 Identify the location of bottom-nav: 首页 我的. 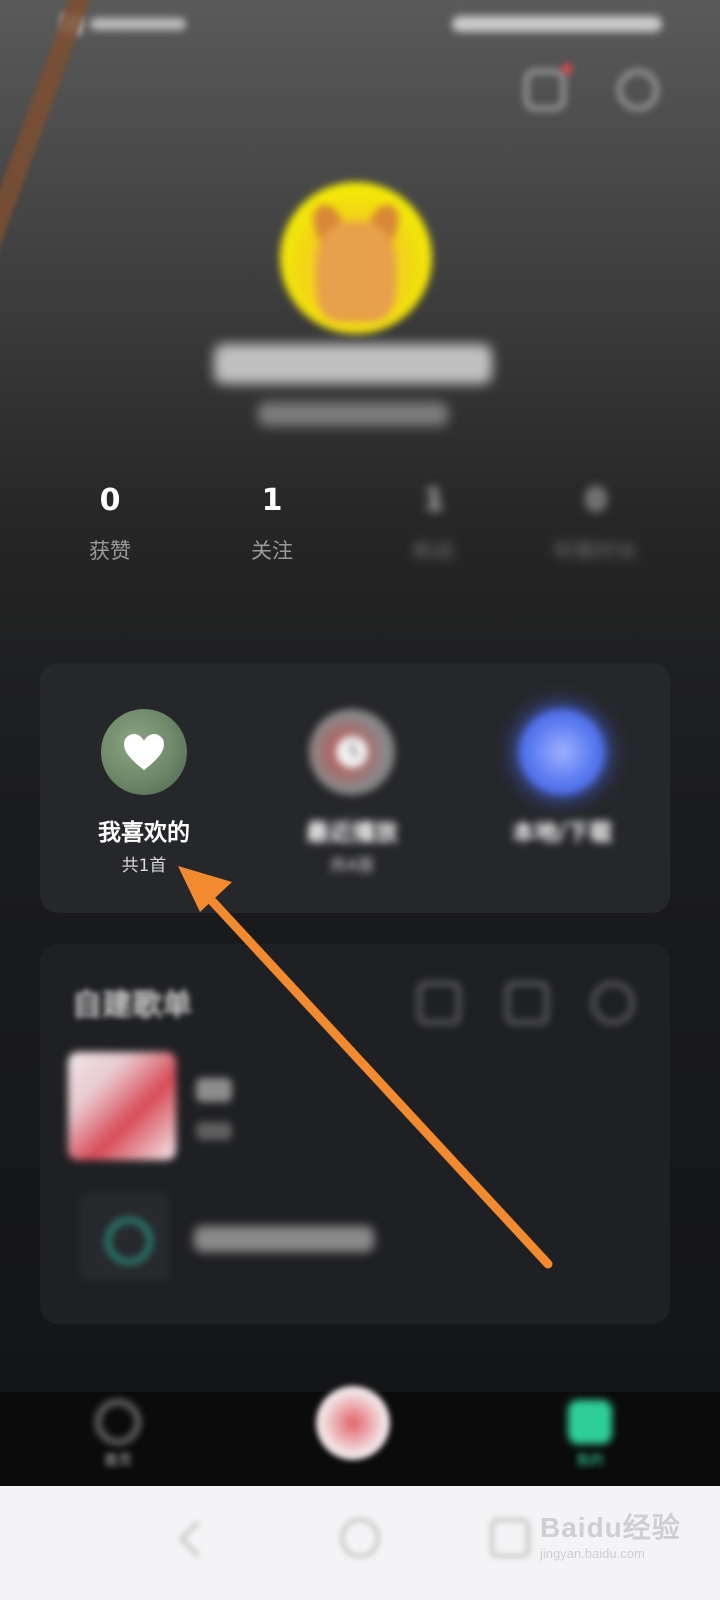
(360, 1436).